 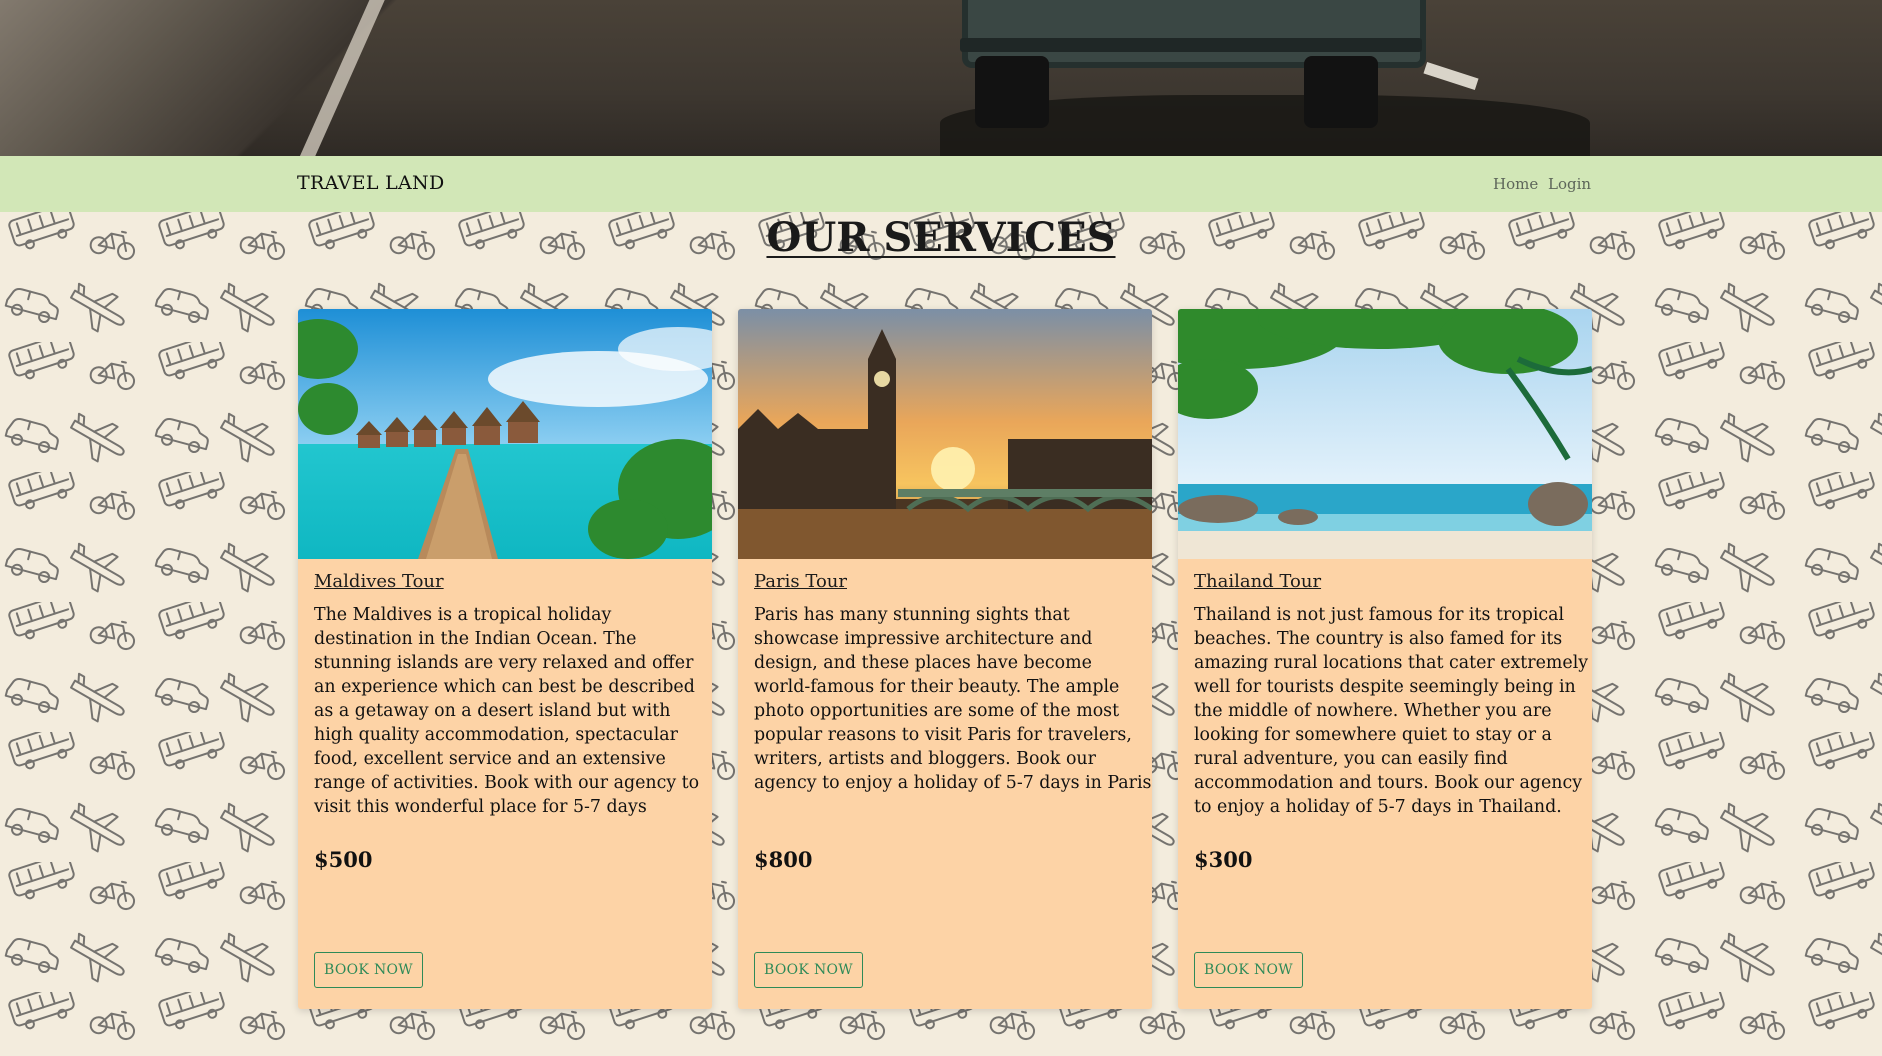 What do you see at coordinates (368, 970) in the screenshot?
I see `book-now-button-maldives: BOOK NOW` at bounding box center [368, 970].